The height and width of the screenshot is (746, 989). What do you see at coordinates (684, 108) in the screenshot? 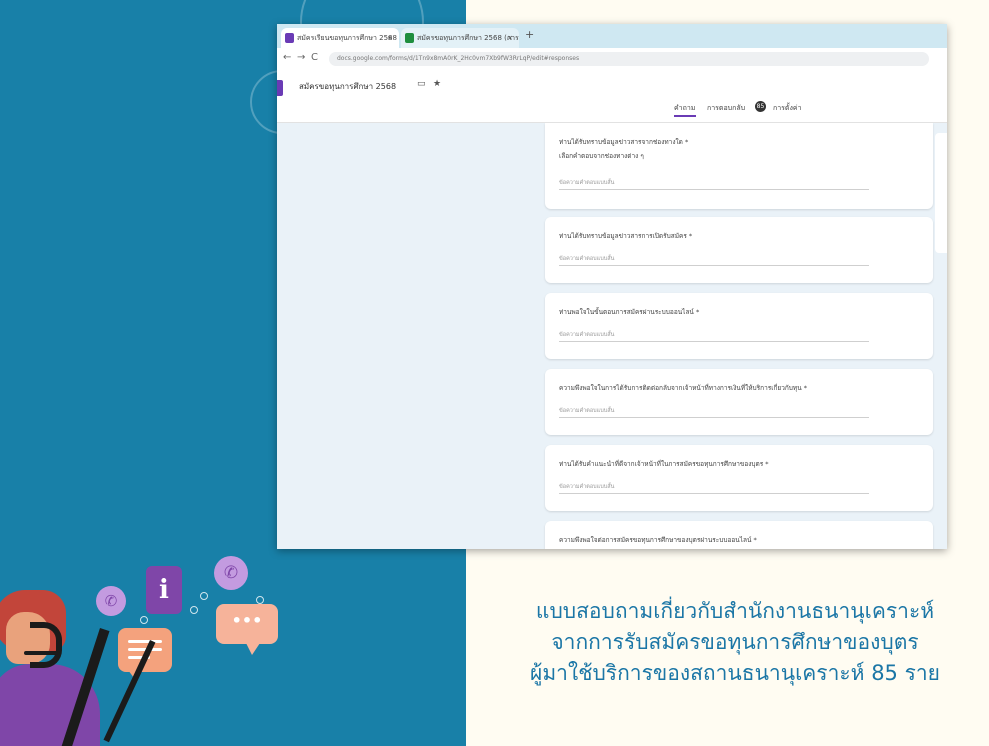
I see `tab-questions: คำถาม` at bounding box center [684, 108].